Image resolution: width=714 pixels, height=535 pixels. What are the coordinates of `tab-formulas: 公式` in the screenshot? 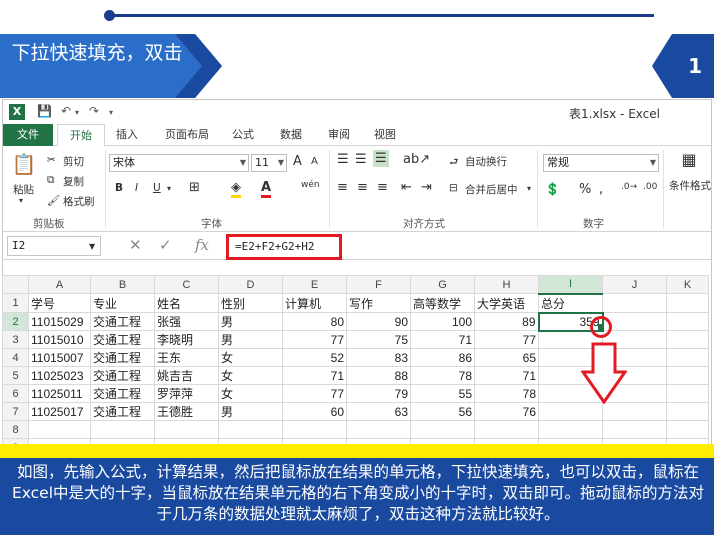 It's located at (243, 135).